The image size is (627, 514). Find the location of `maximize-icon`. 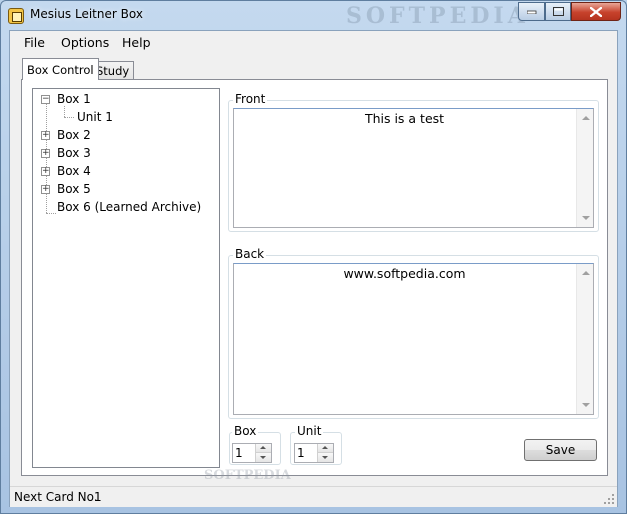

maximize-icon is located at coordinates (558, 11).